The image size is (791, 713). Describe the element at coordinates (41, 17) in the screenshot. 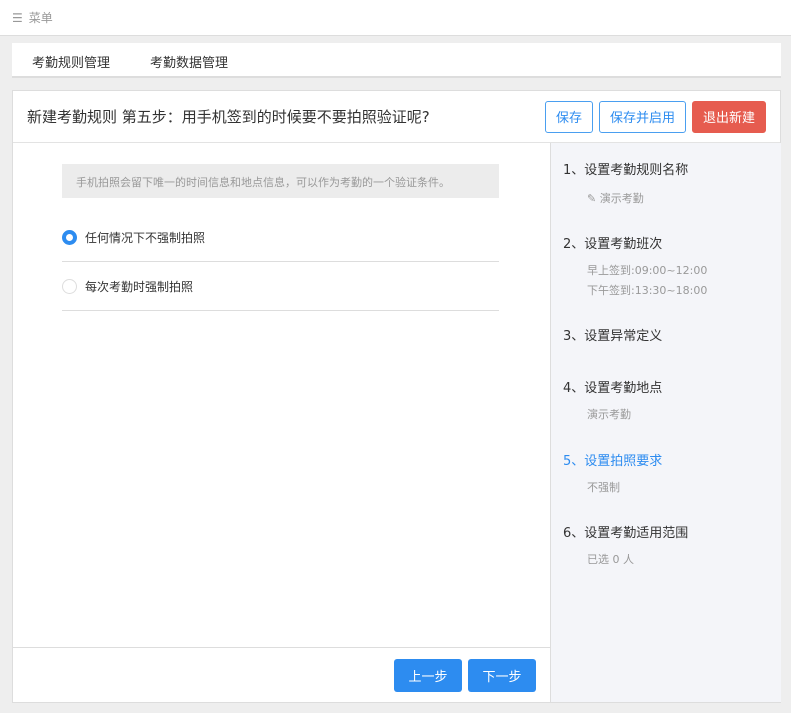

I see `menu-label: 菜单` at that location.